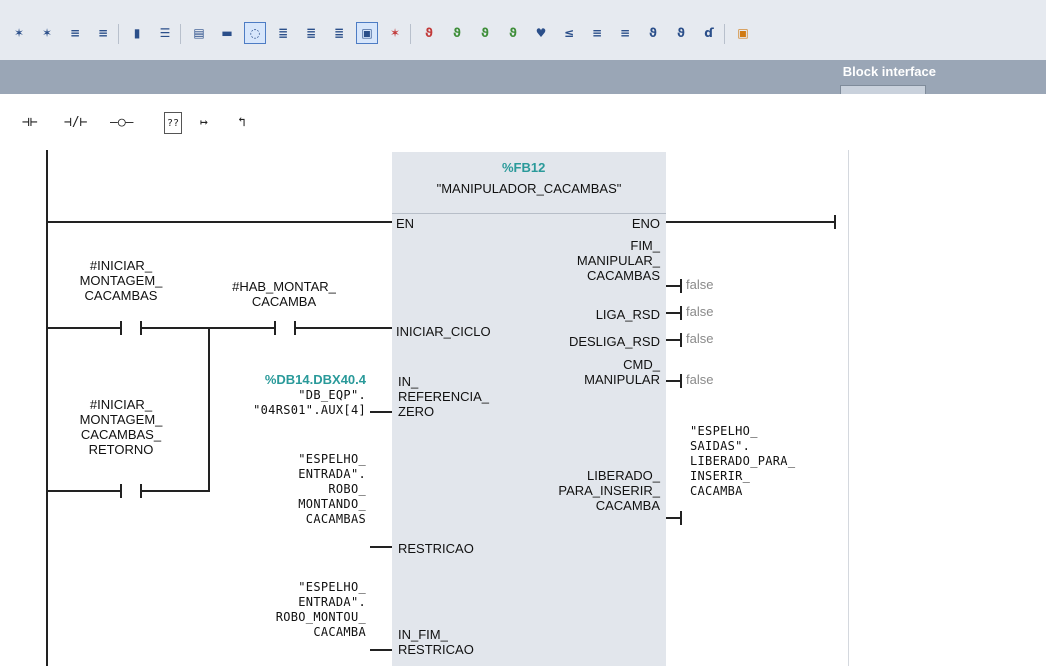  Describe the element at coordinates (121, 427) in the screenshot. I see `operand-iniciar-montagem-retorno: #INICIAR_ MONTAGEM_ CACAMBAS_ RETORNO` at that location.